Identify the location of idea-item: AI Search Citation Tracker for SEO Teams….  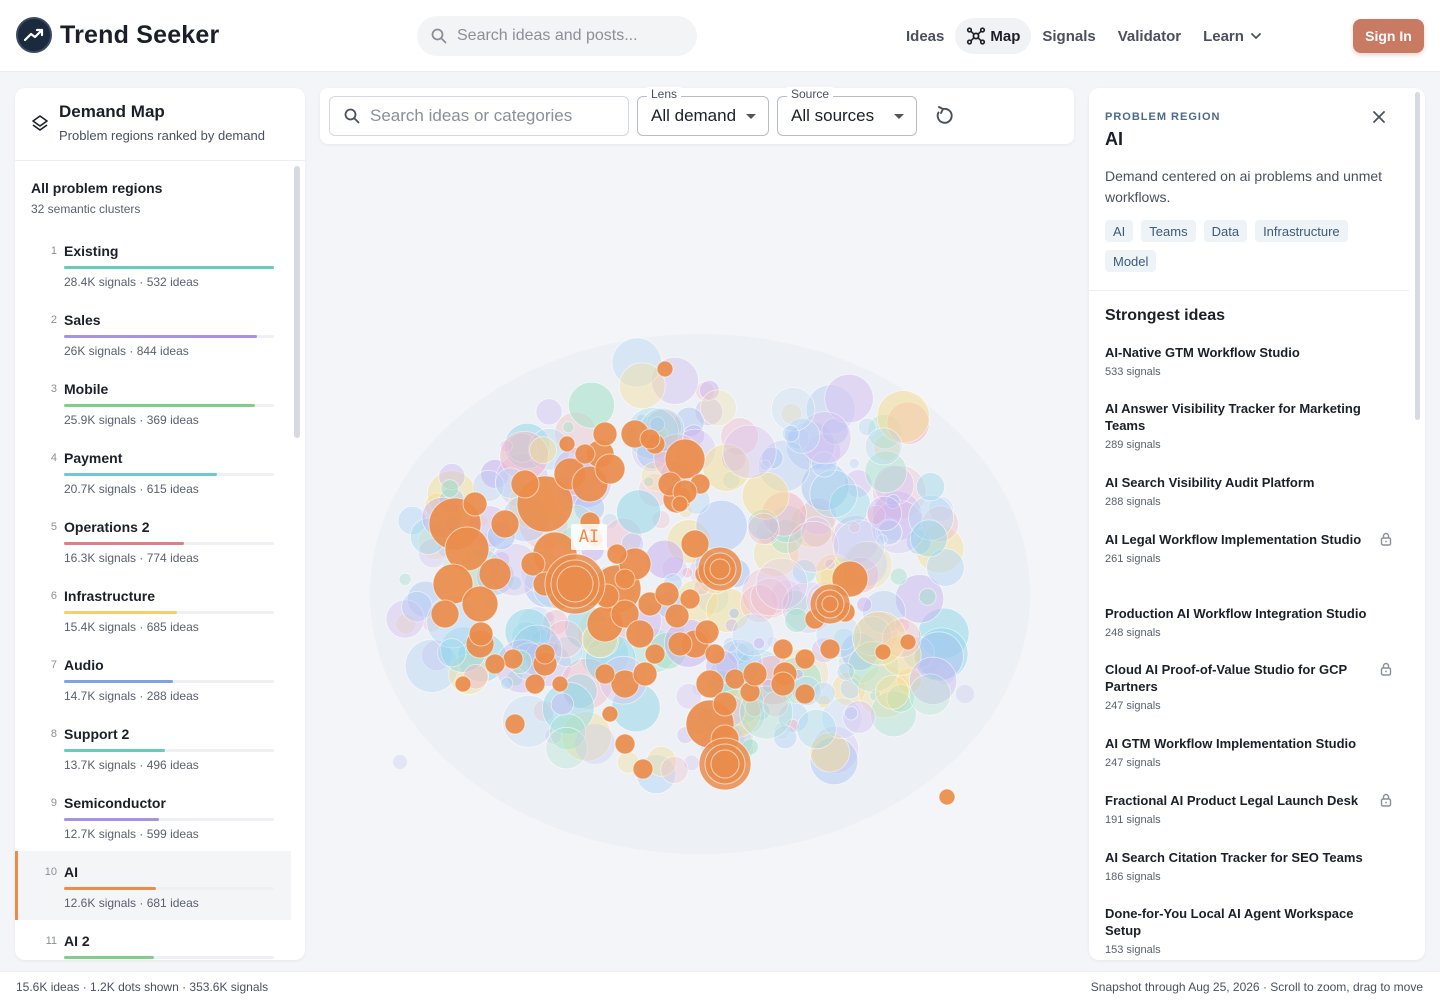
(1250, 877).